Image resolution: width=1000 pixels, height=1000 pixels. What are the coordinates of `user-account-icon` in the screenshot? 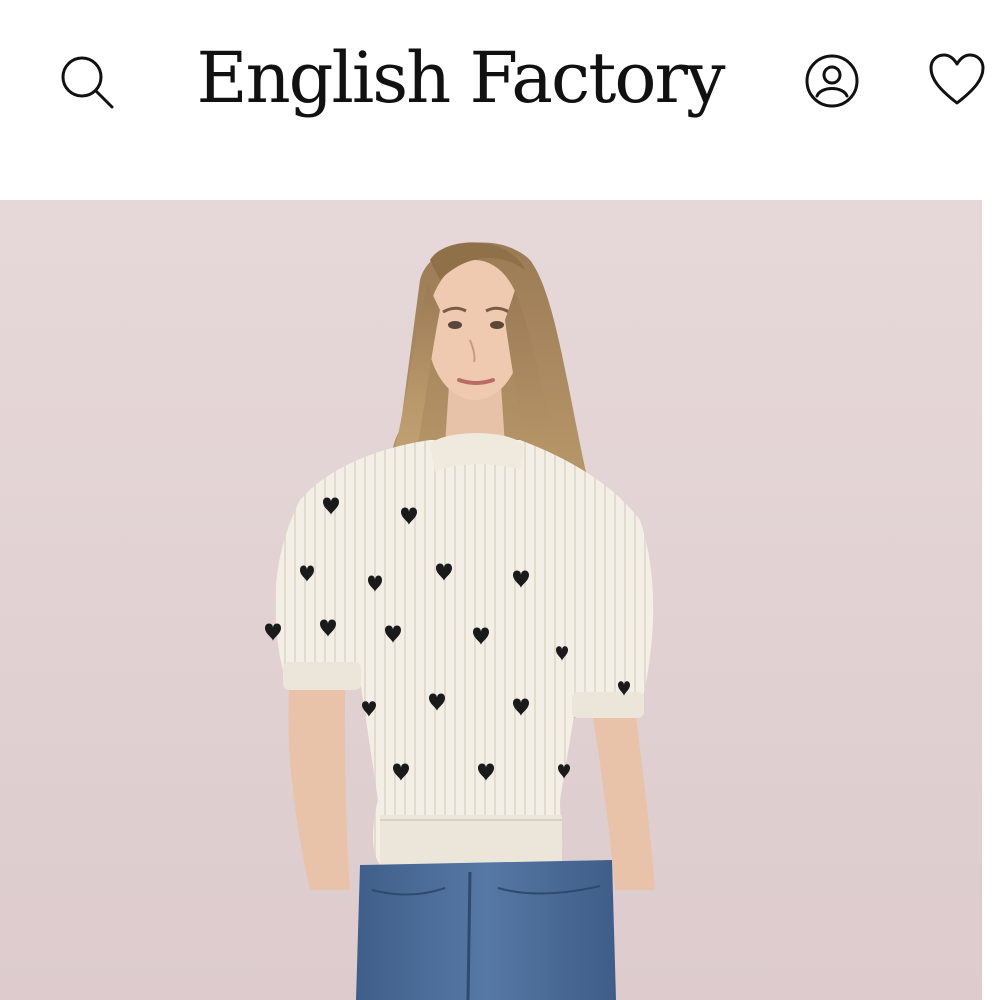 It's located at (832, 81).